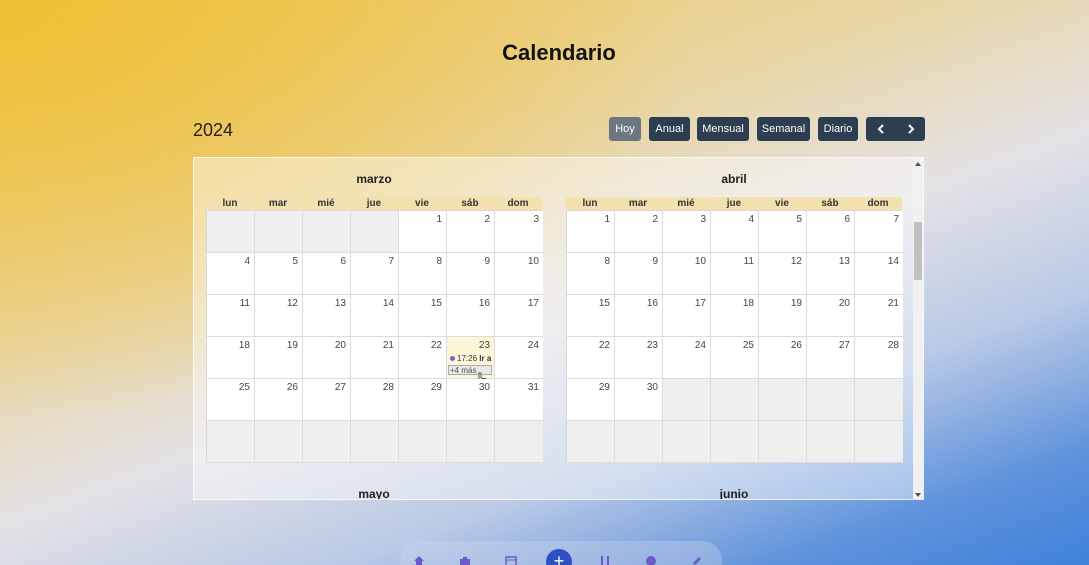 The height and width of the screenshot is (565, 1089). I want to click on day-number: 14, so click(893, 261).